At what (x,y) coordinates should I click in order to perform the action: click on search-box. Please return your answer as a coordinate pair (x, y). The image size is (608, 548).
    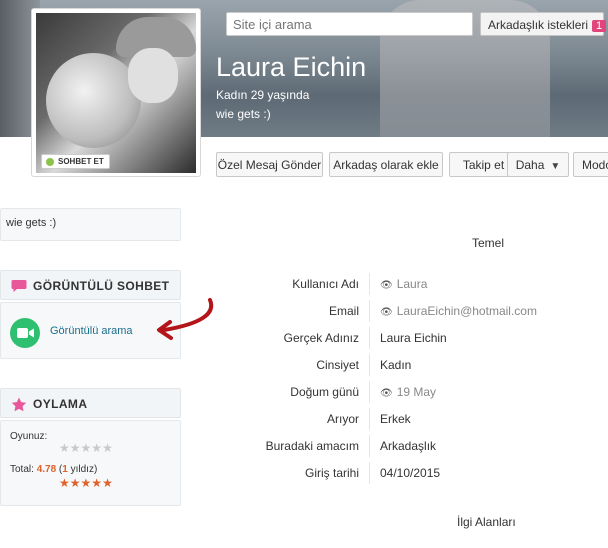
    Looking at the image, I should click on (349, 24).